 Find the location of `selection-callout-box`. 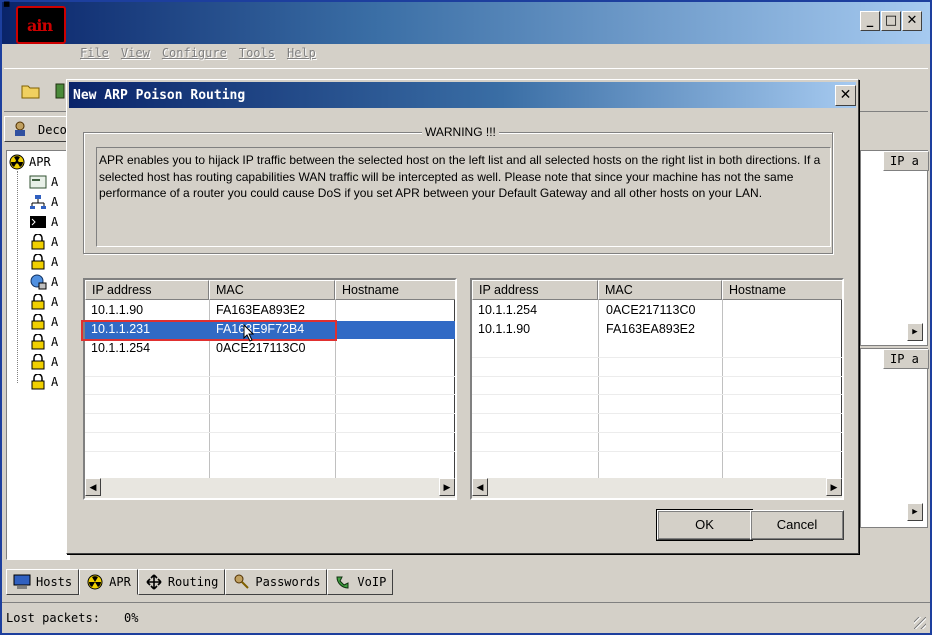

selection-callout-box is located at coordinates (209, 330).